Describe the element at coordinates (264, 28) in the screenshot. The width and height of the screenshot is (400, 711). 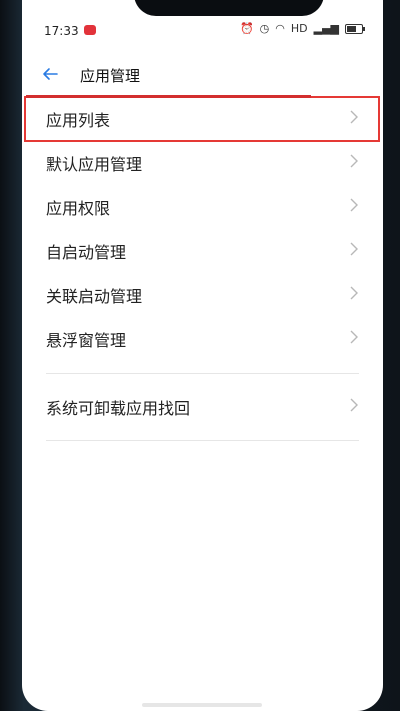
I see `clock-icon: ◷` at that location.